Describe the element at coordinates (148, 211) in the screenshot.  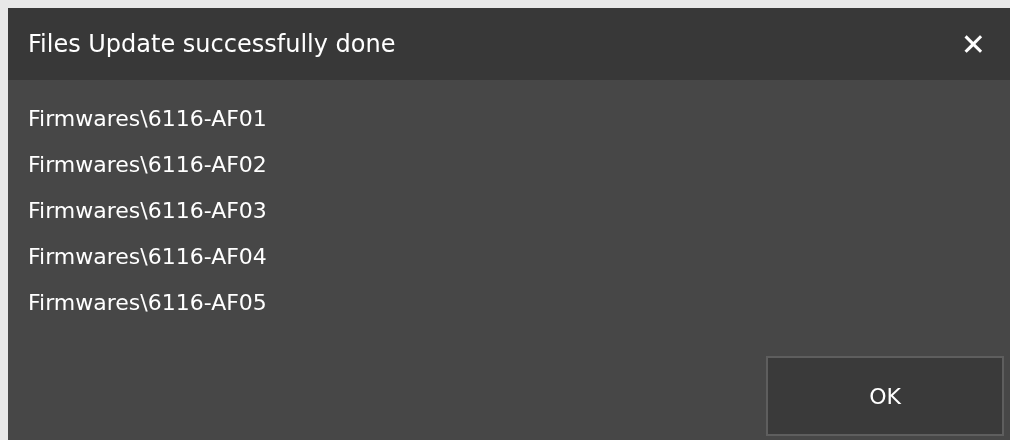
I see `file-path: Firmwares\6116-AF03` at that location.